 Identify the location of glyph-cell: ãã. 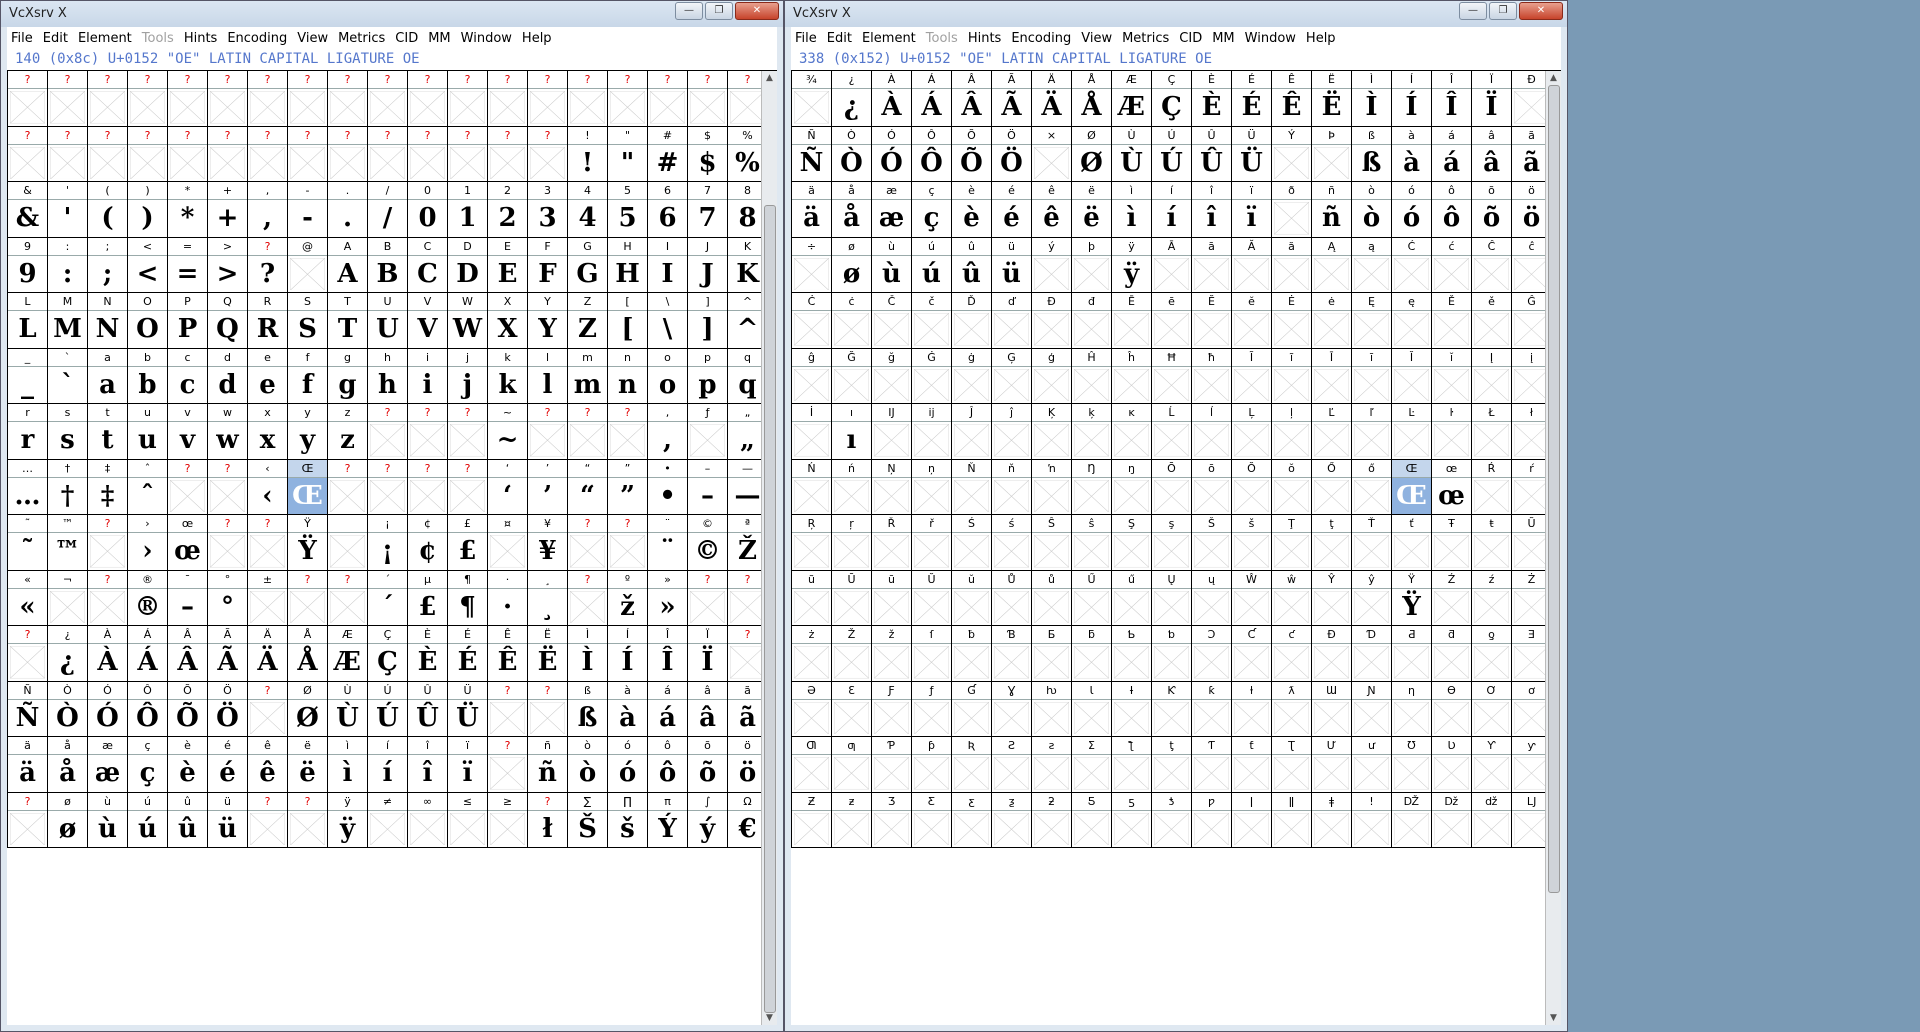
(744, 709).